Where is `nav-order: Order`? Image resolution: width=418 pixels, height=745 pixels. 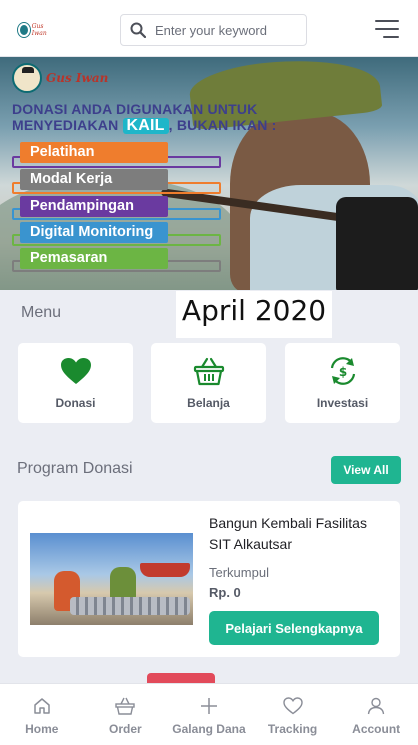
nav-order: Order is located at coordinates (126, 714).